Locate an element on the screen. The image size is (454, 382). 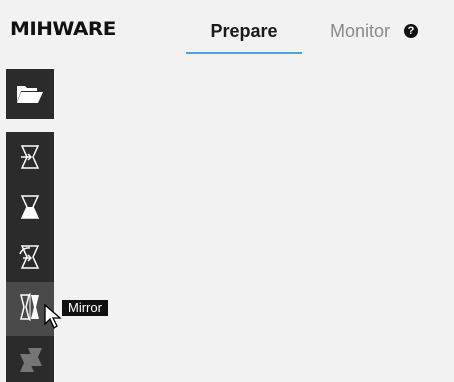
brand-logo: MIHWARE is located at coordinates (63, 29).